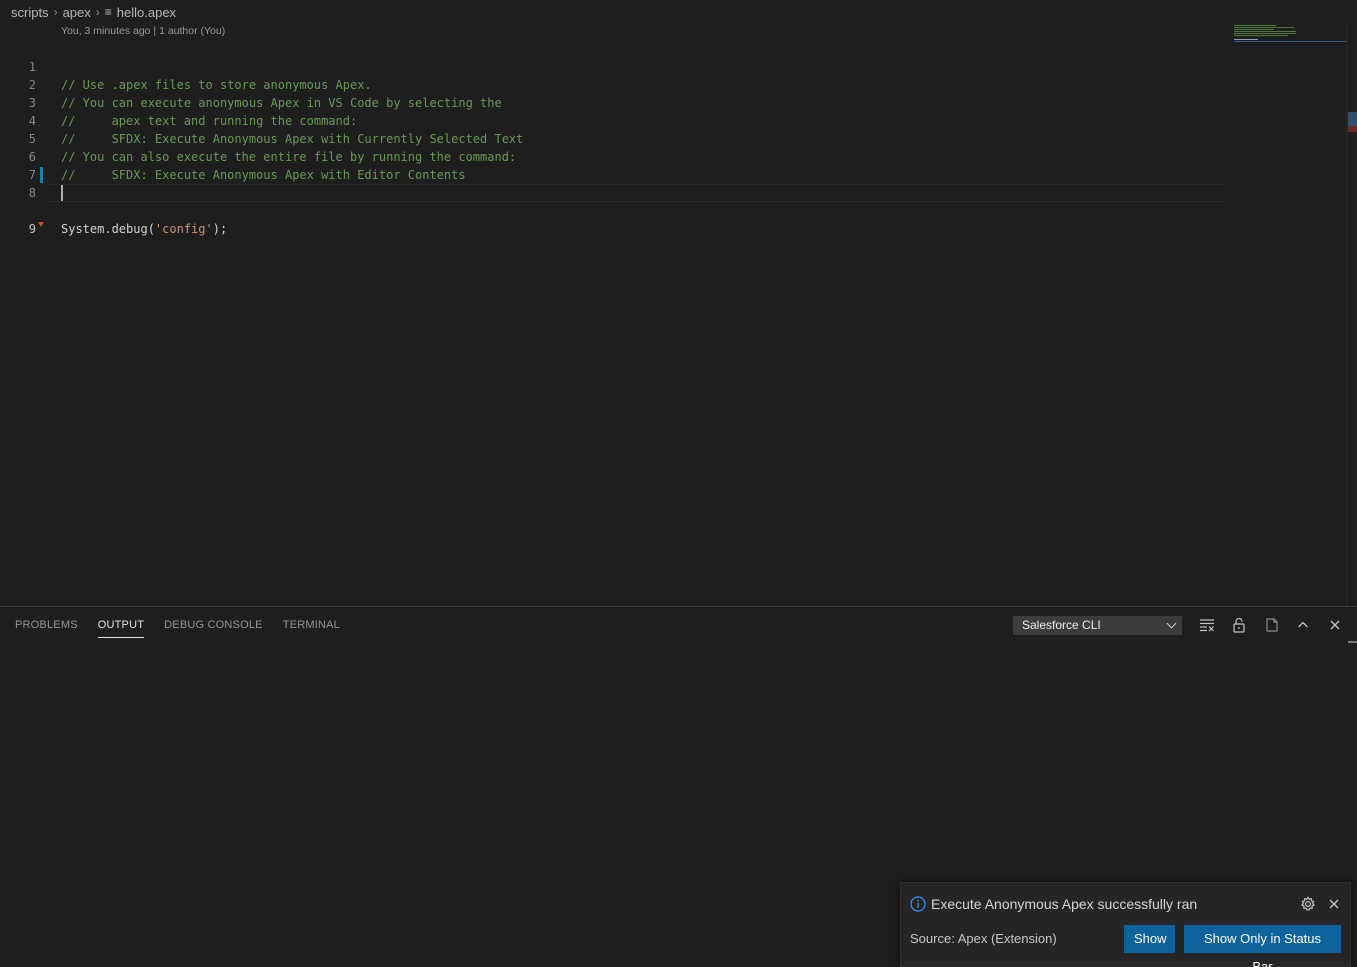 The image size is (1357, 967). I want to click on scrollbar-cursor-marker, so click(1352, 119).